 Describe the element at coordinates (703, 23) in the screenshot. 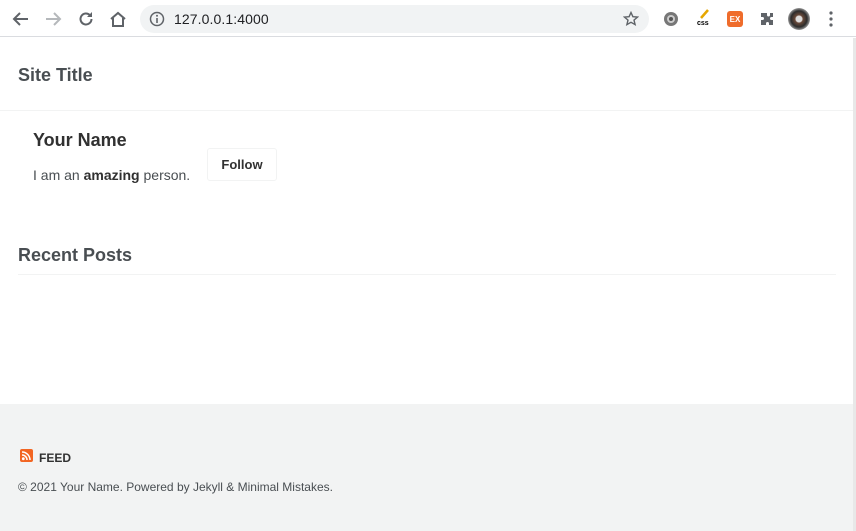

I see `css-extension-label: css` at that location.